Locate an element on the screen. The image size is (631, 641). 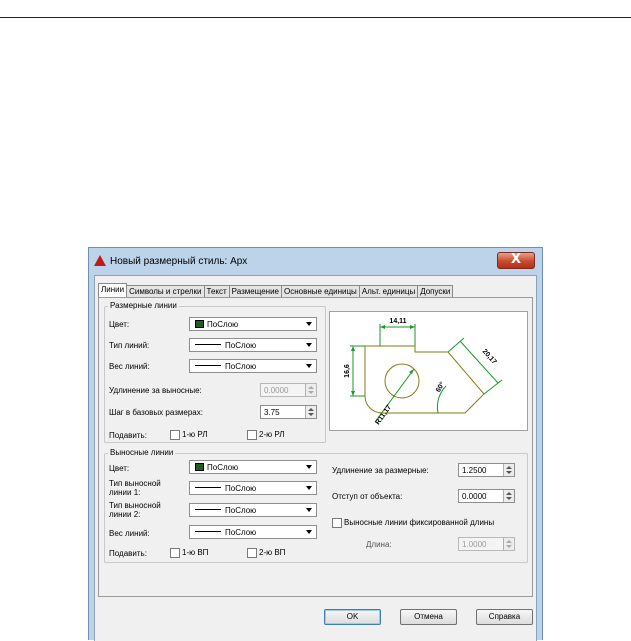
preview-object-outline is located at coordinates (424, 379).